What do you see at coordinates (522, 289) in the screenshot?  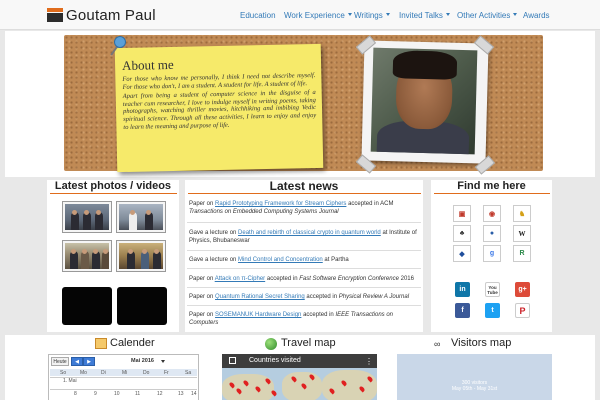 I see `google-plus-icon: g+` at bounding box center [522, 289].